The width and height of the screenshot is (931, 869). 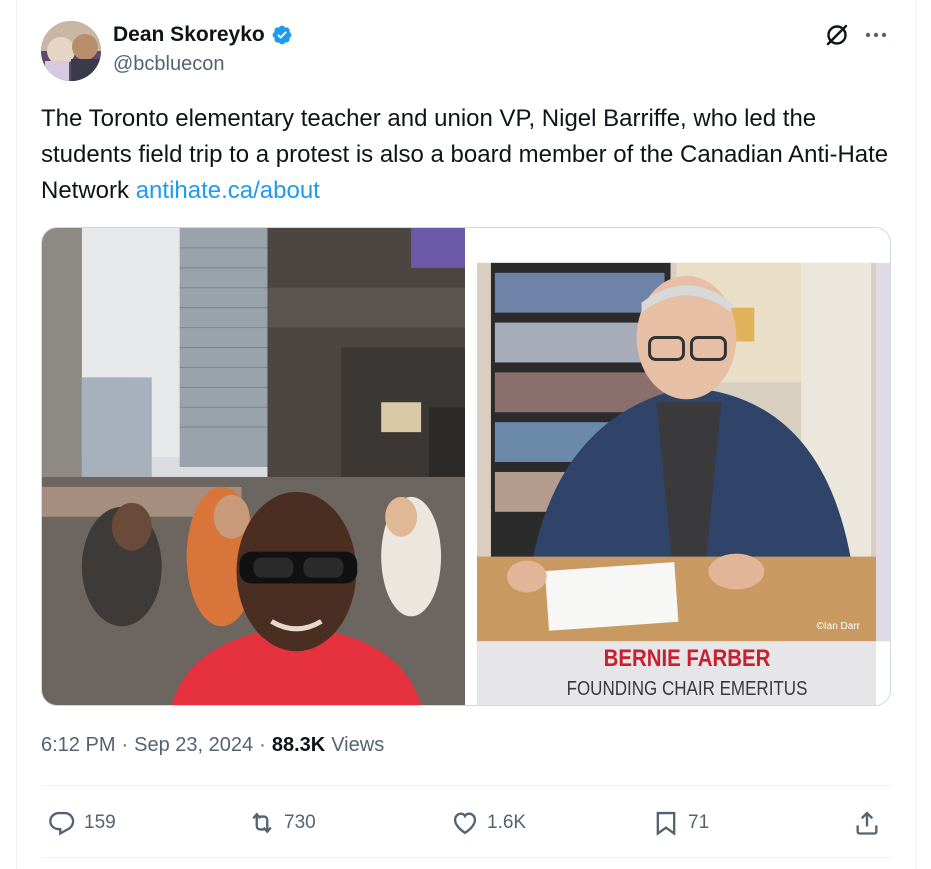 I want to click on share-icon, so click(x=867, y=823).